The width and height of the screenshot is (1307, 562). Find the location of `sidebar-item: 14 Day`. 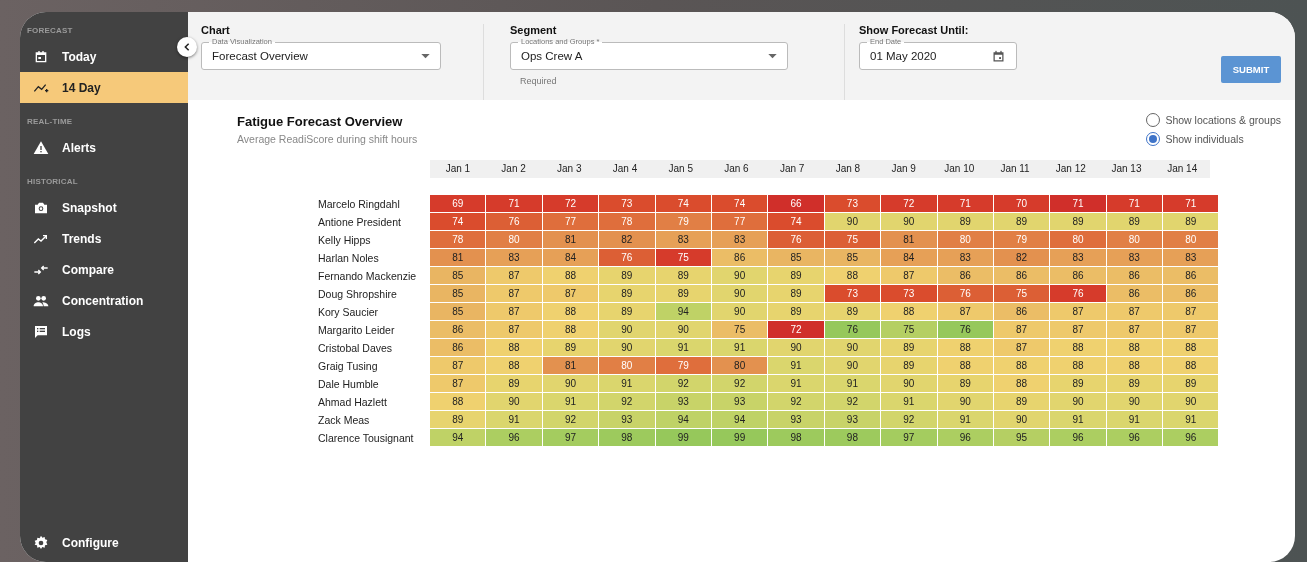

sidebar-item: 14 Day is located at coordinates (104, 87).